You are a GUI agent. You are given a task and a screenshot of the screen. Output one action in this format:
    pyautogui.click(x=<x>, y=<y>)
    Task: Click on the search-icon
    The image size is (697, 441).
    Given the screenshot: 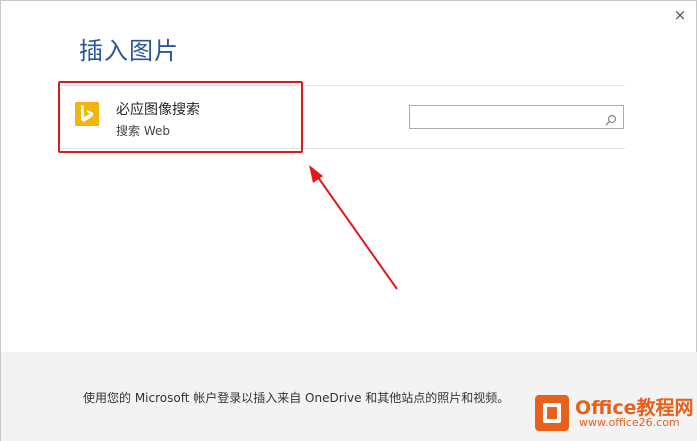 What is the action you would take?
    pyautogui.click(x=611, y=120)
    